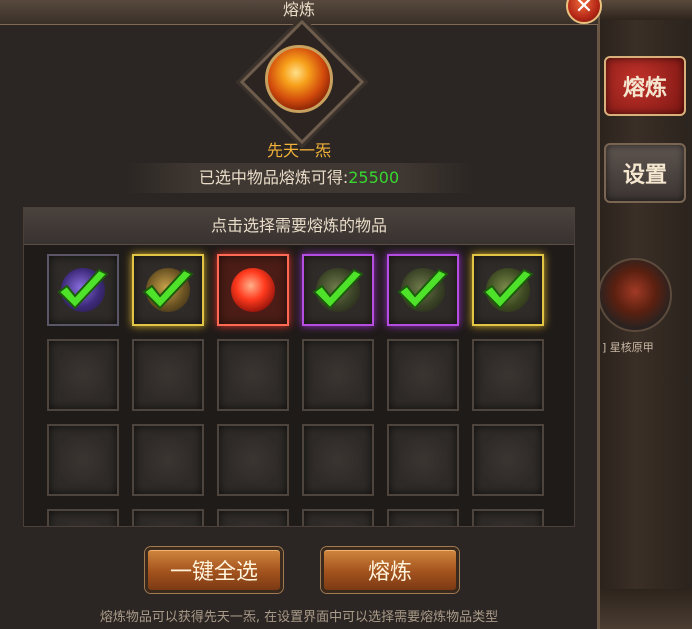 This screenshot has height=629, width=692. Describe the element at coordinates (390, 570) in the screenshot. I see `smelt-button: 熔炼` at that location.